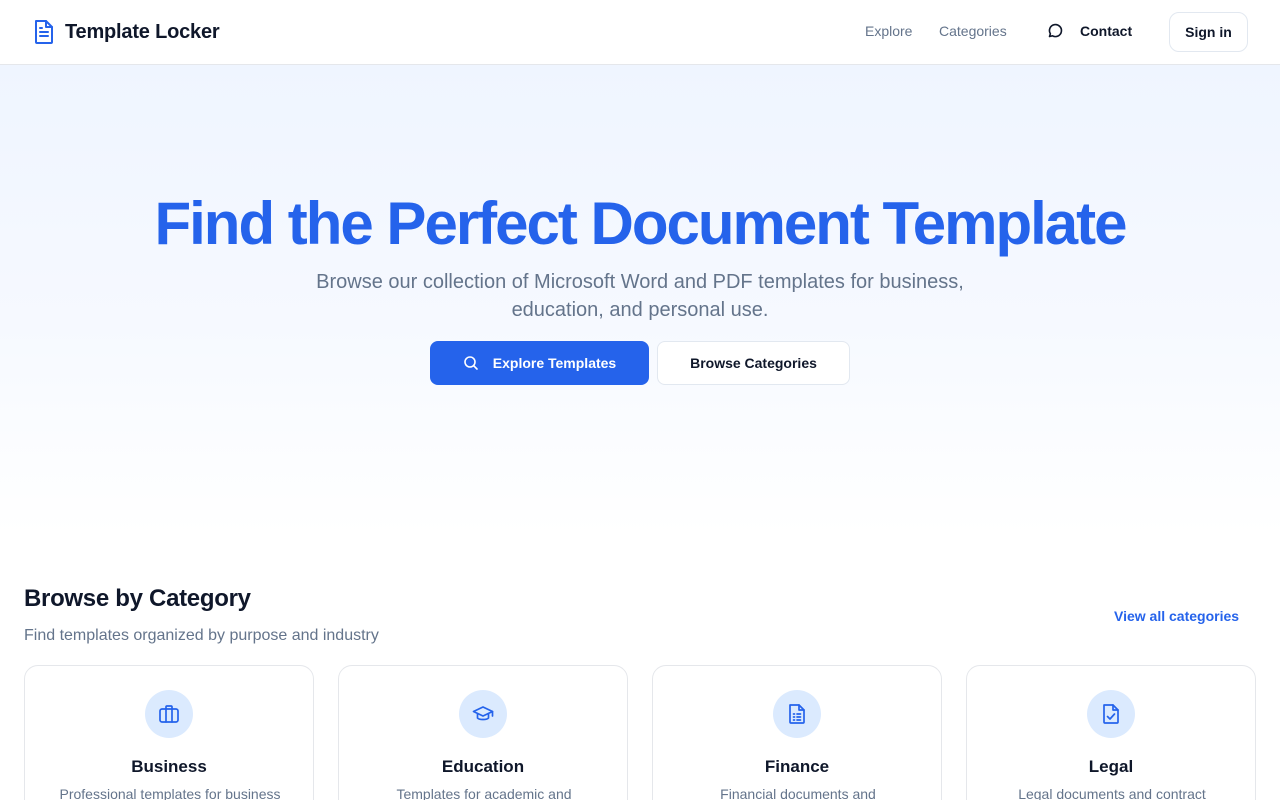 Image resolution: width=1280 pixels, height=800 pixels. I want to click on category-description: Financial documents and, so click(798, 793).